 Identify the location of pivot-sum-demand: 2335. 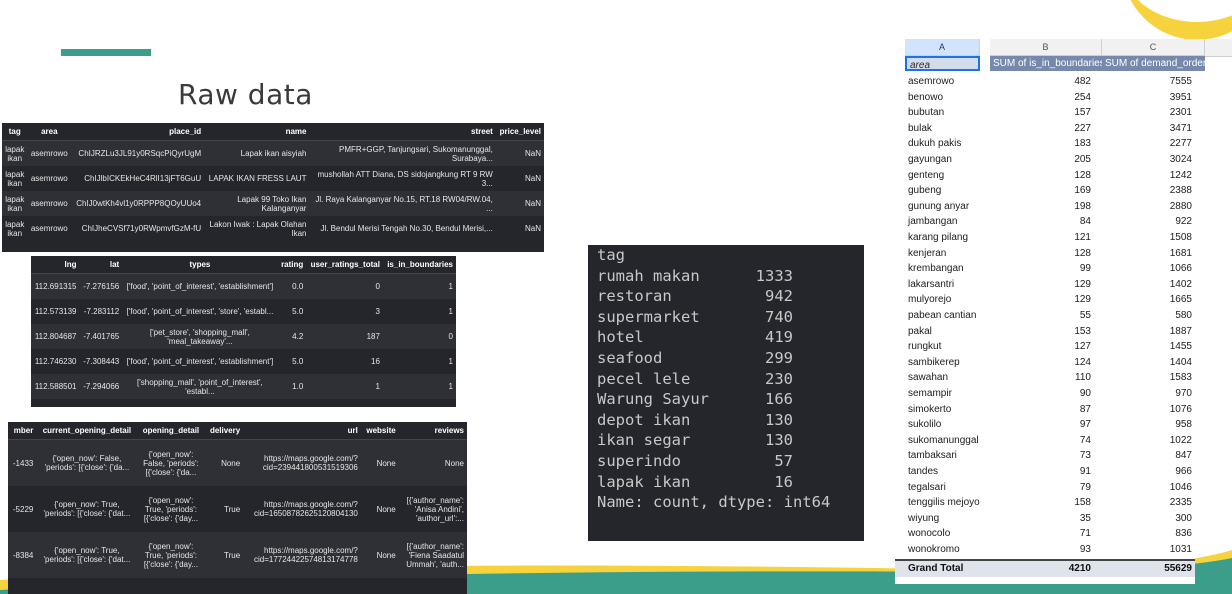
(1180, 503).